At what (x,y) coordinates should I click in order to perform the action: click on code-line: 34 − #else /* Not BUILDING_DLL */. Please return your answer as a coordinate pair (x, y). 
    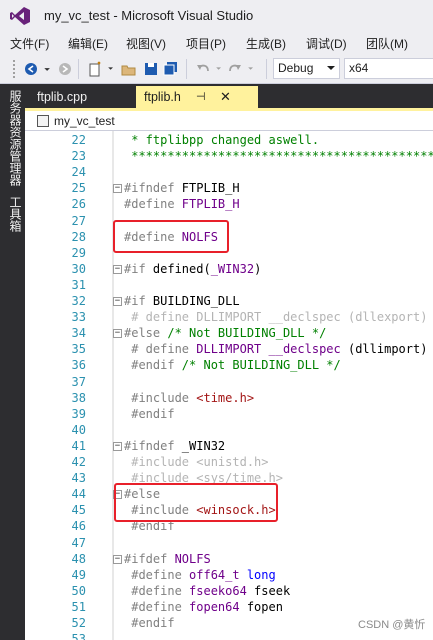
    Looking at the image, I should click on (229, 334).